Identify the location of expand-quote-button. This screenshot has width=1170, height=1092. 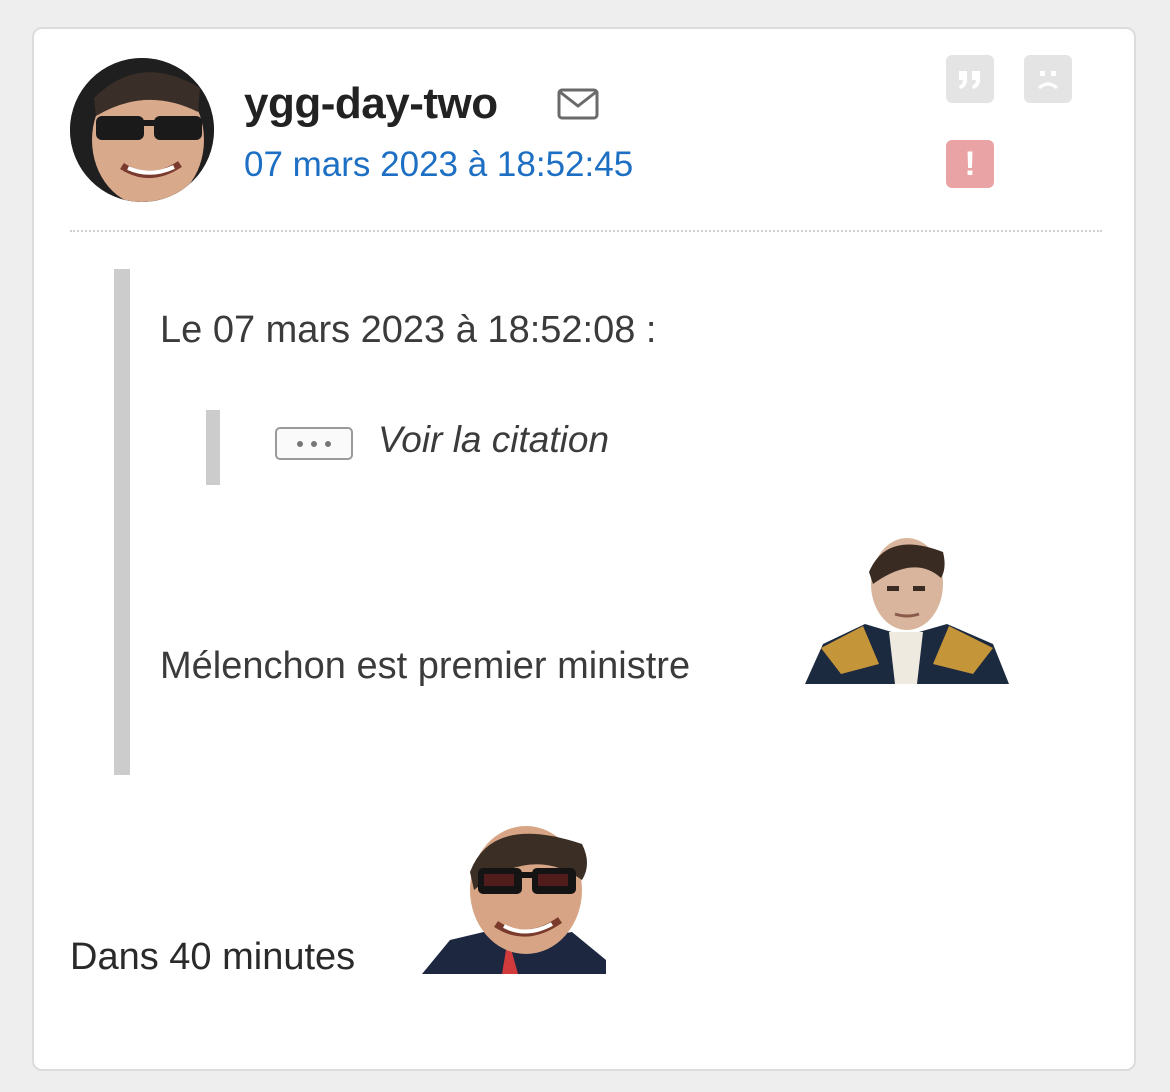
(314, 443).